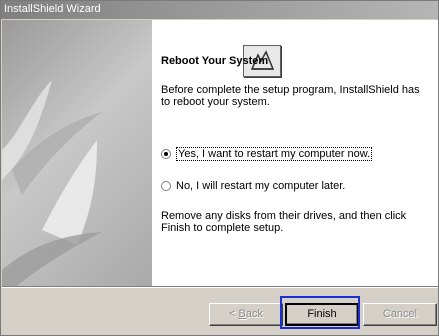 This screenshot has width=439, height=336. I want to click on button-area-separator, so click(220, 287).